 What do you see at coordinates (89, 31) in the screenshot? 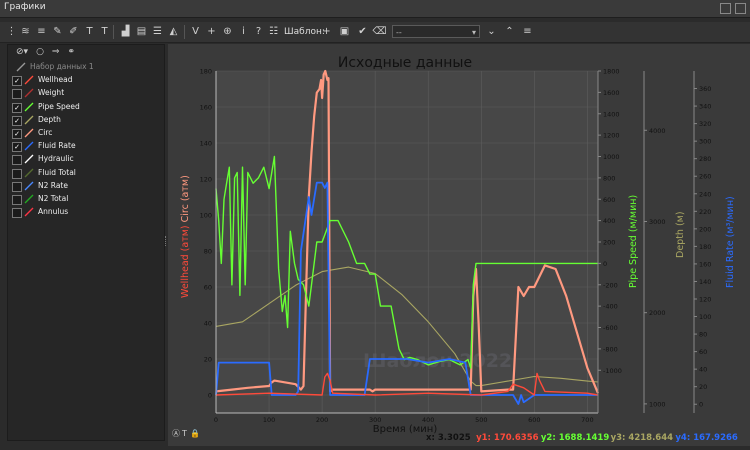
I see `text-t-icon: T` at bounding box center [89, 31].